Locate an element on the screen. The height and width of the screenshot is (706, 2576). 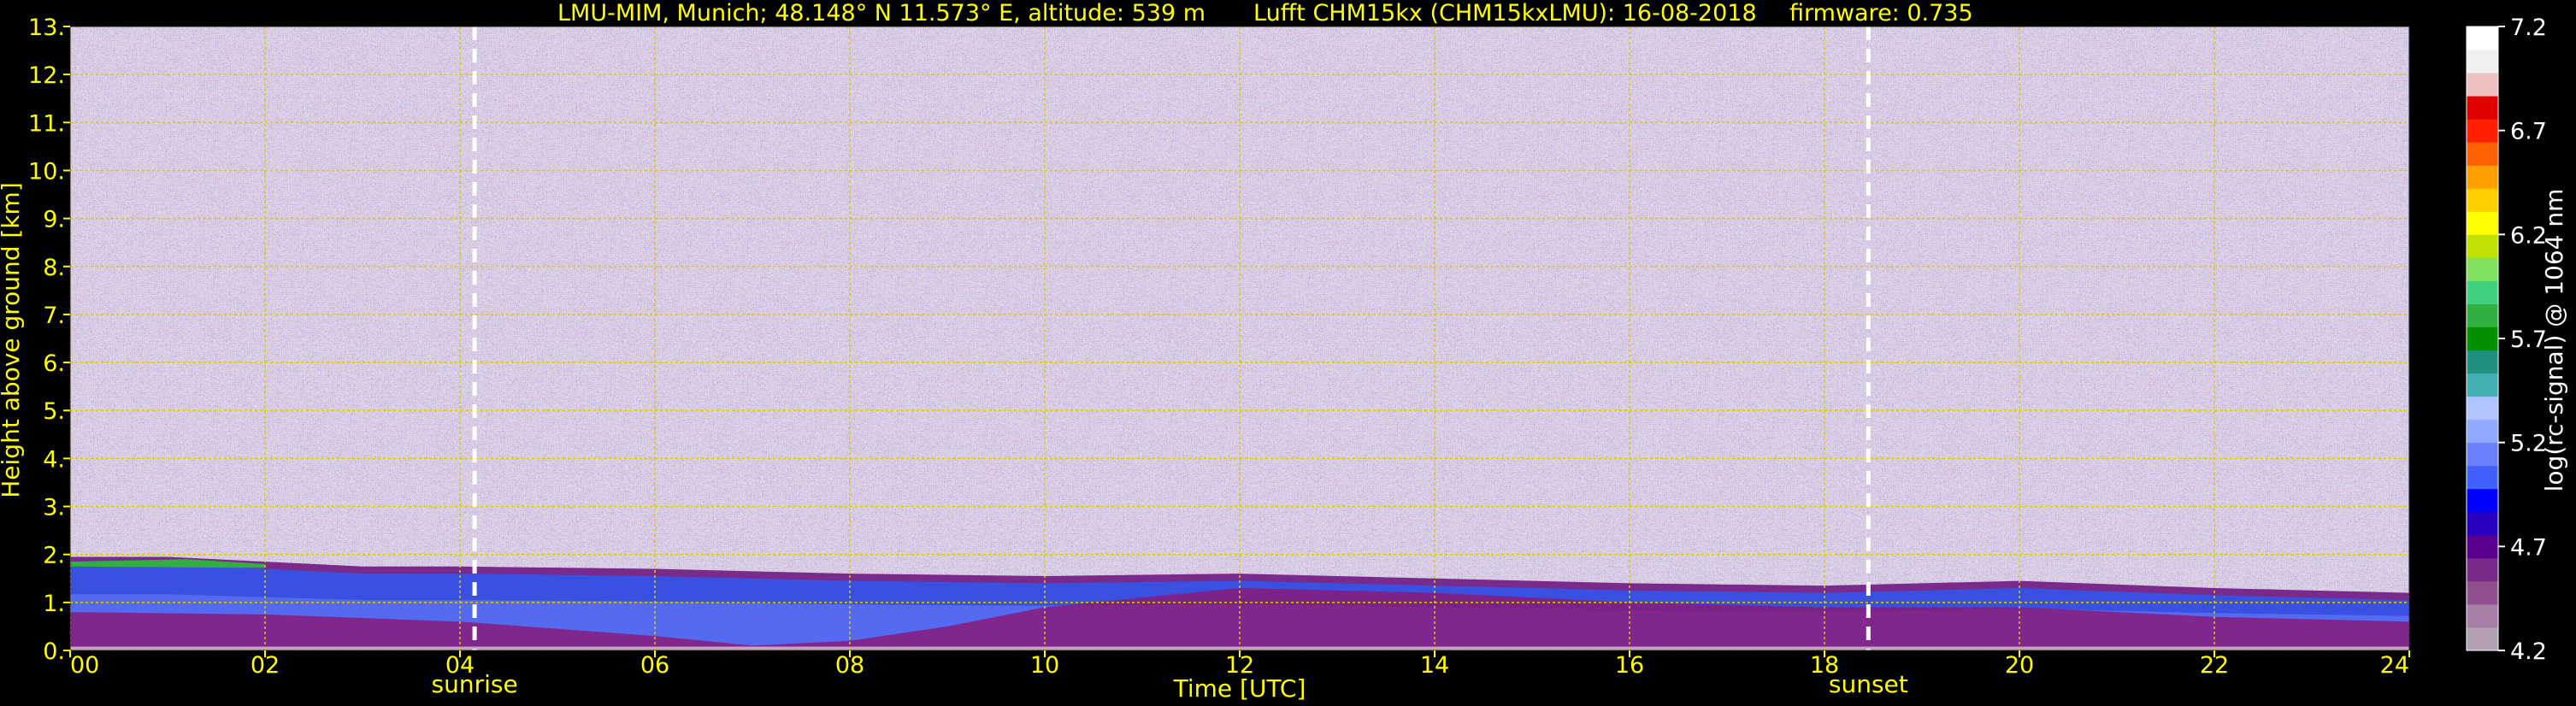
y-tick-label: 12. is located at coordinates (46, 75).